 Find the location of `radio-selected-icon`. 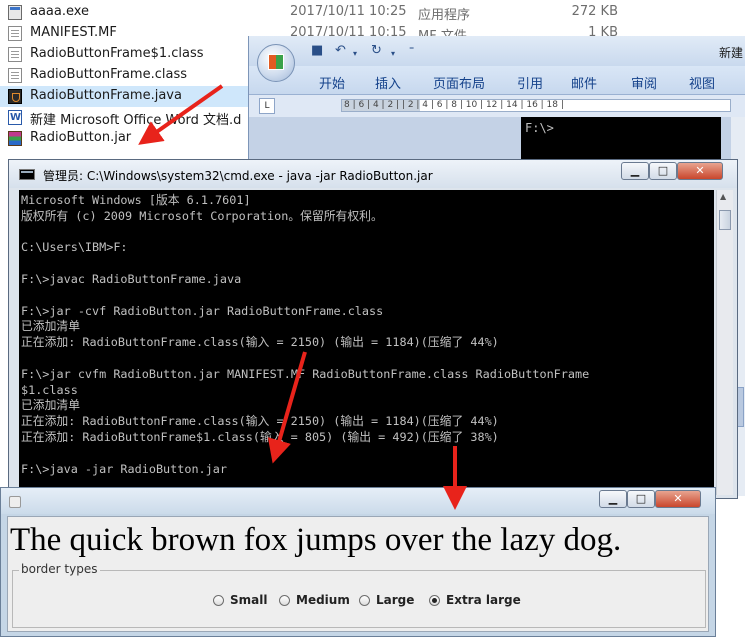

radio-selected-icon is located at coordinates (434, 600).